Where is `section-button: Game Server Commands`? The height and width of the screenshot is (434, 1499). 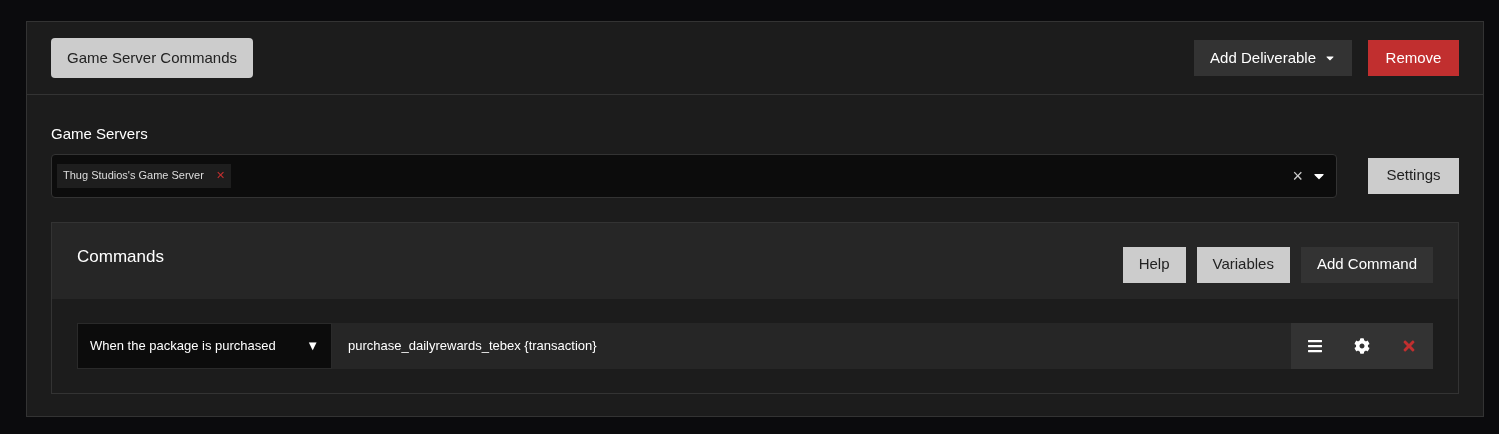
section-button: Game Server Commands is located at coordinates (152, 58).